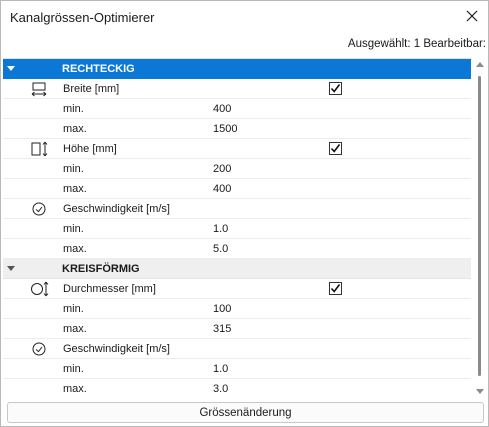 The width and height of the screenshot is (489, 427). What do you see at coordinates (244, 17) in the screenshot?
I see `title-bar: Kanalgrössen-Optimierer` at bounding box center [244, 17].